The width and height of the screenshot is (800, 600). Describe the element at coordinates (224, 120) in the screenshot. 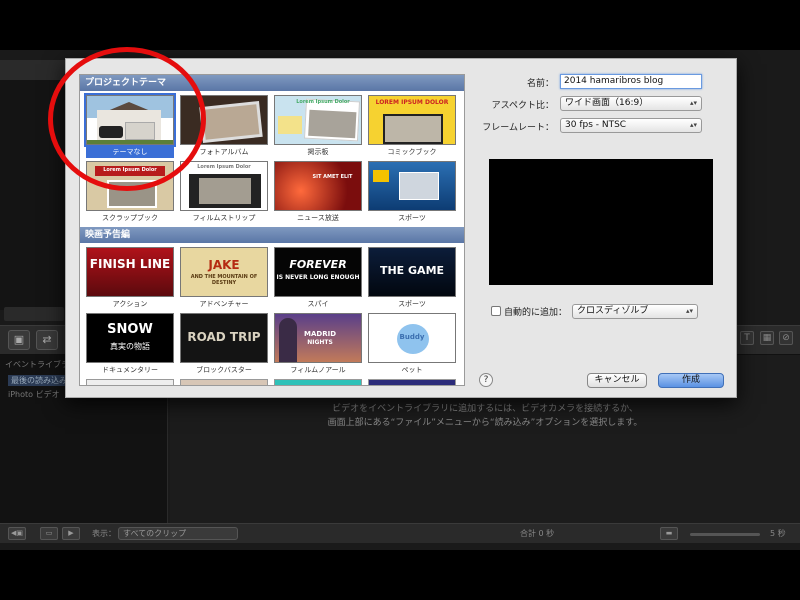

I see `theme-thumb` at that location.